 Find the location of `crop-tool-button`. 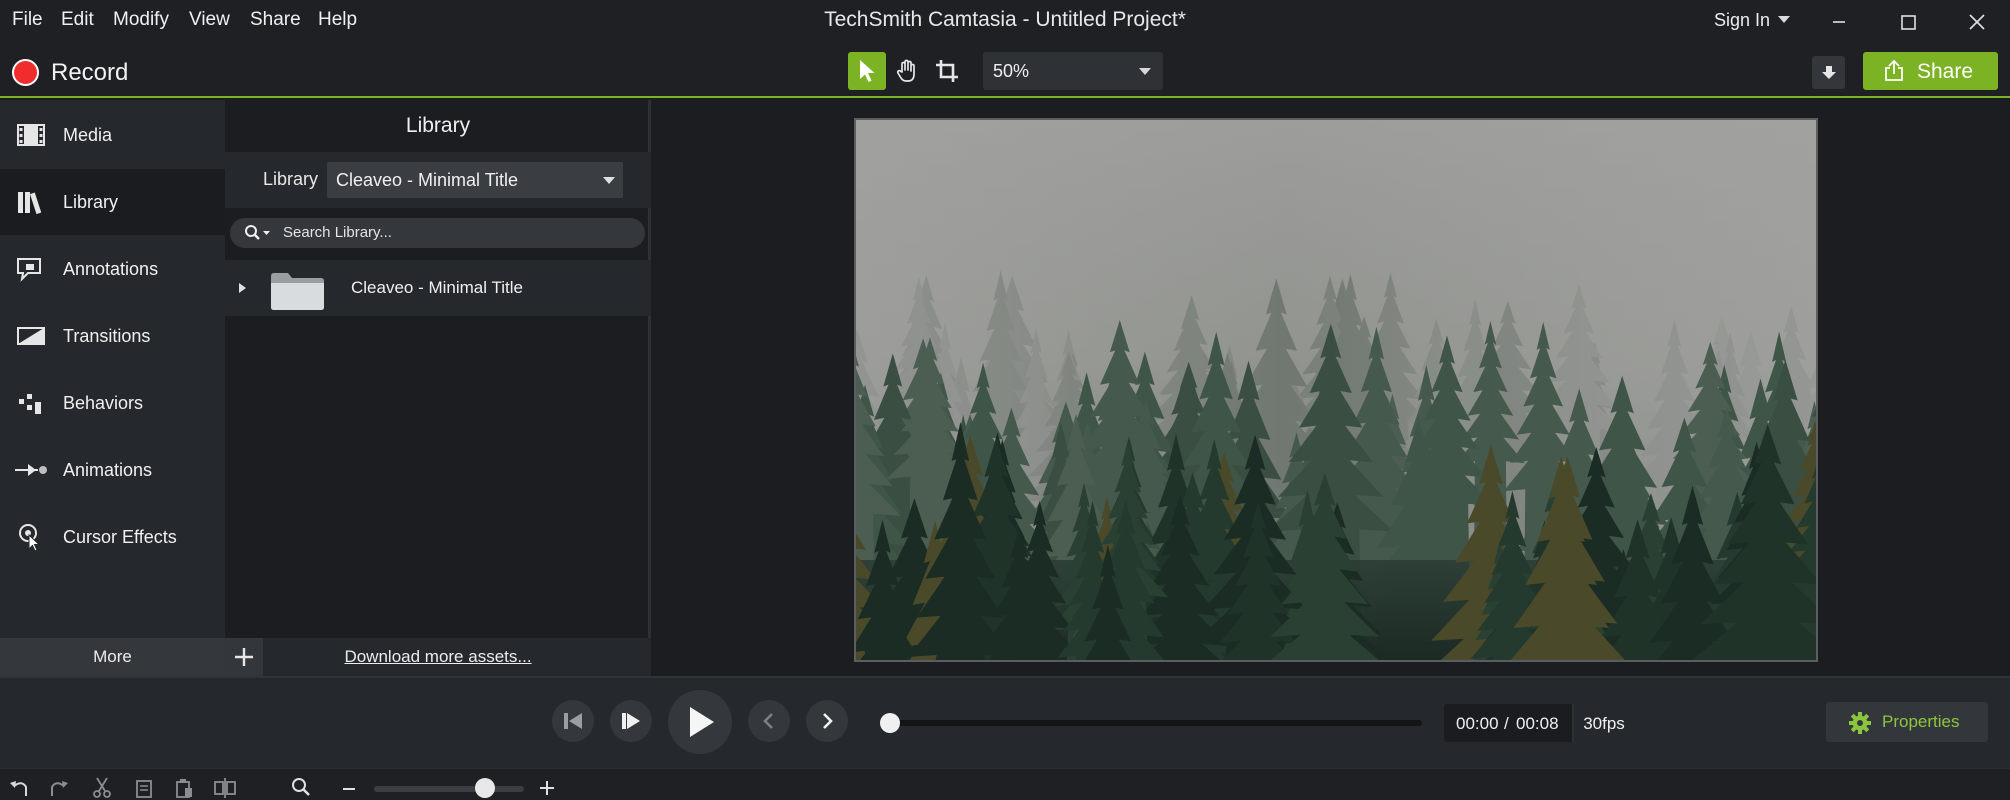

crop-tool-button is located at coordinates (947, 71).